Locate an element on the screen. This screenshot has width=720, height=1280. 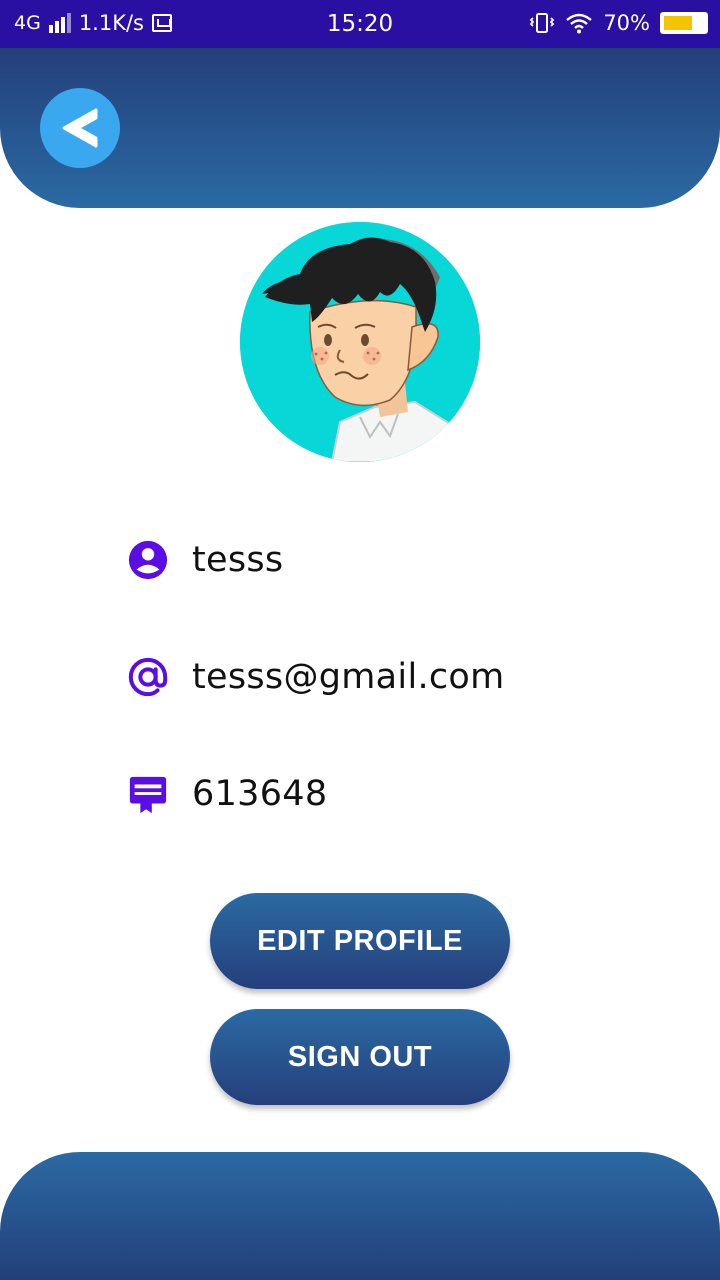
status-right: 70% is located at coordinates (618, 23).